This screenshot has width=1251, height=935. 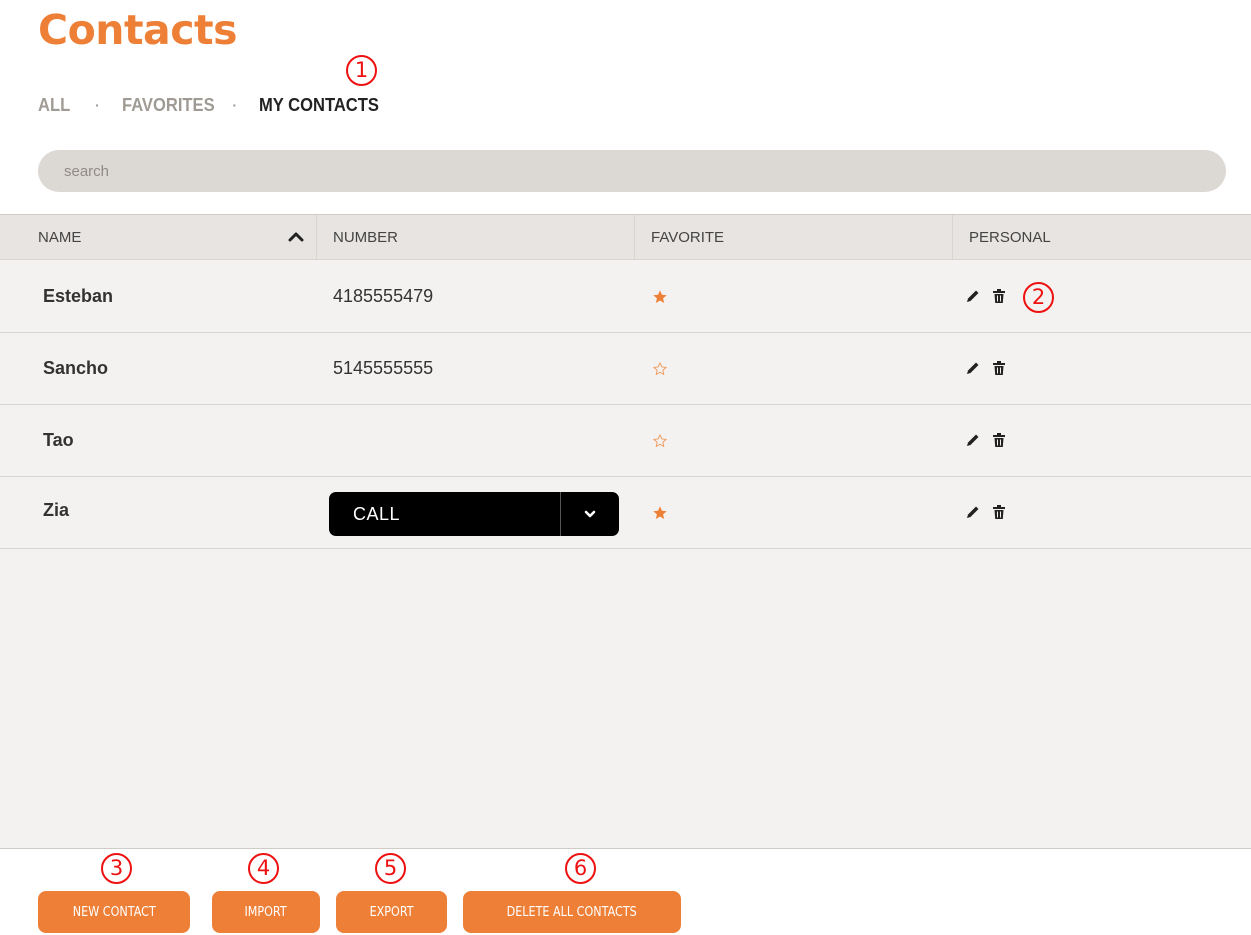 I want to click on filter-tabs: ALL · FAVORITES · MY CONTACTS, so click(x=213, y=105).